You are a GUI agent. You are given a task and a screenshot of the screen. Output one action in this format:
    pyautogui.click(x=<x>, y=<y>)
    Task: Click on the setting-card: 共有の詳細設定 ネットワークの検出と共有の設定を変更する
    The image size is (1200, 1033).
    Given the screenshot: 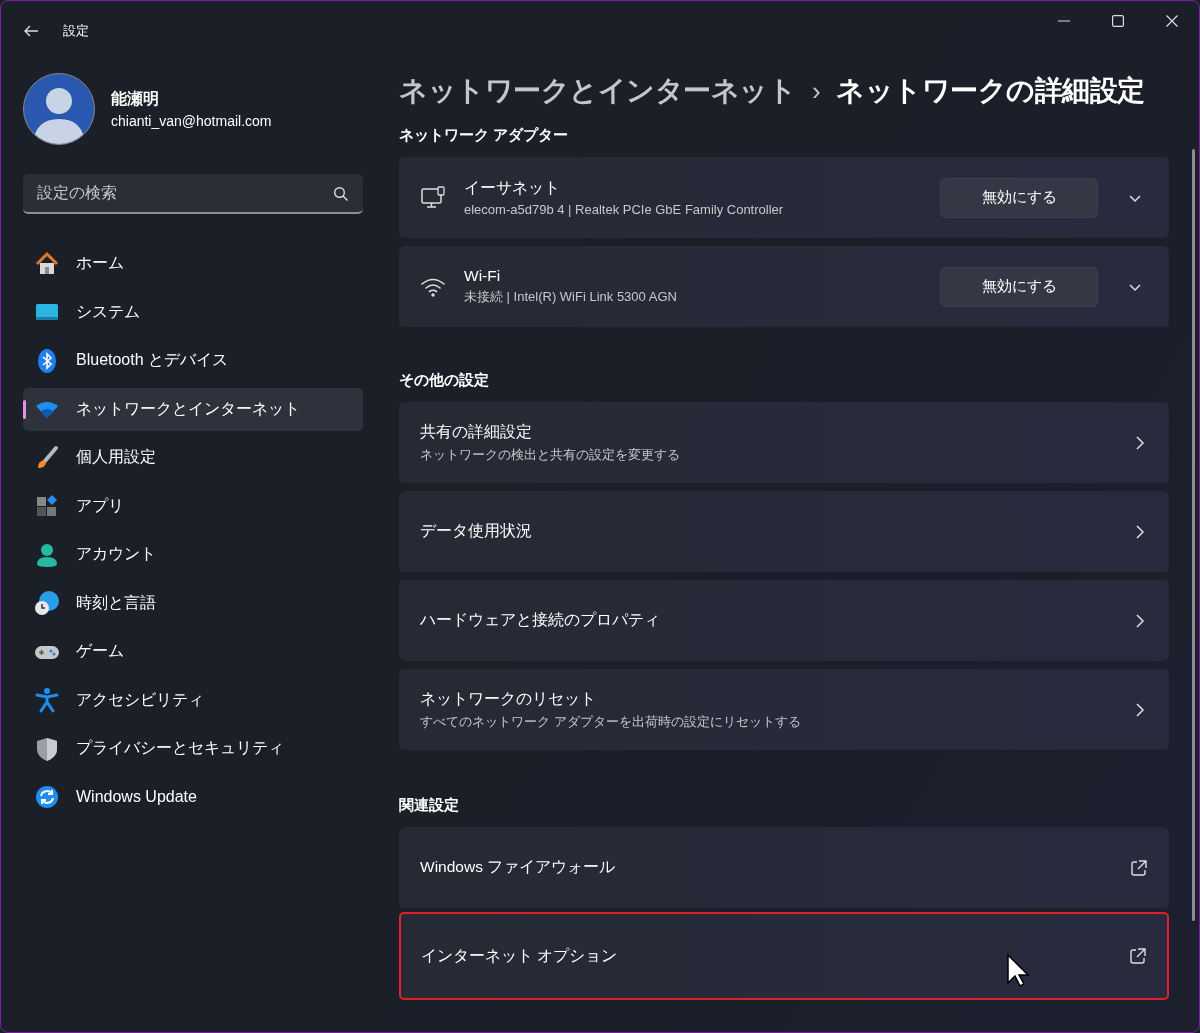 What is the action you would take?
    pyautogui.click(x=784, y=442)
    